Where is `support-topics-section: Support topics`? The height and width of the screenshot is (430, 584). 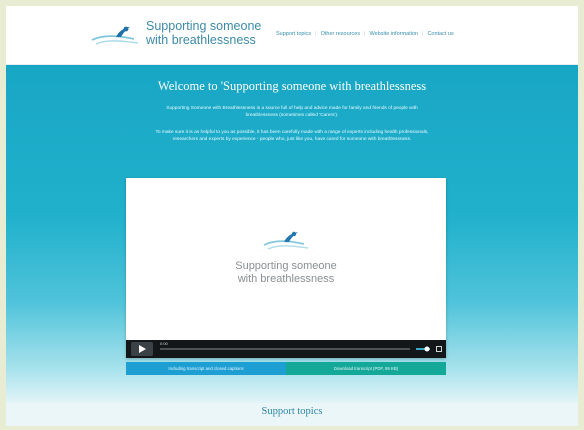
support-topics-section: Support topics is located at coordinates (292, 414).